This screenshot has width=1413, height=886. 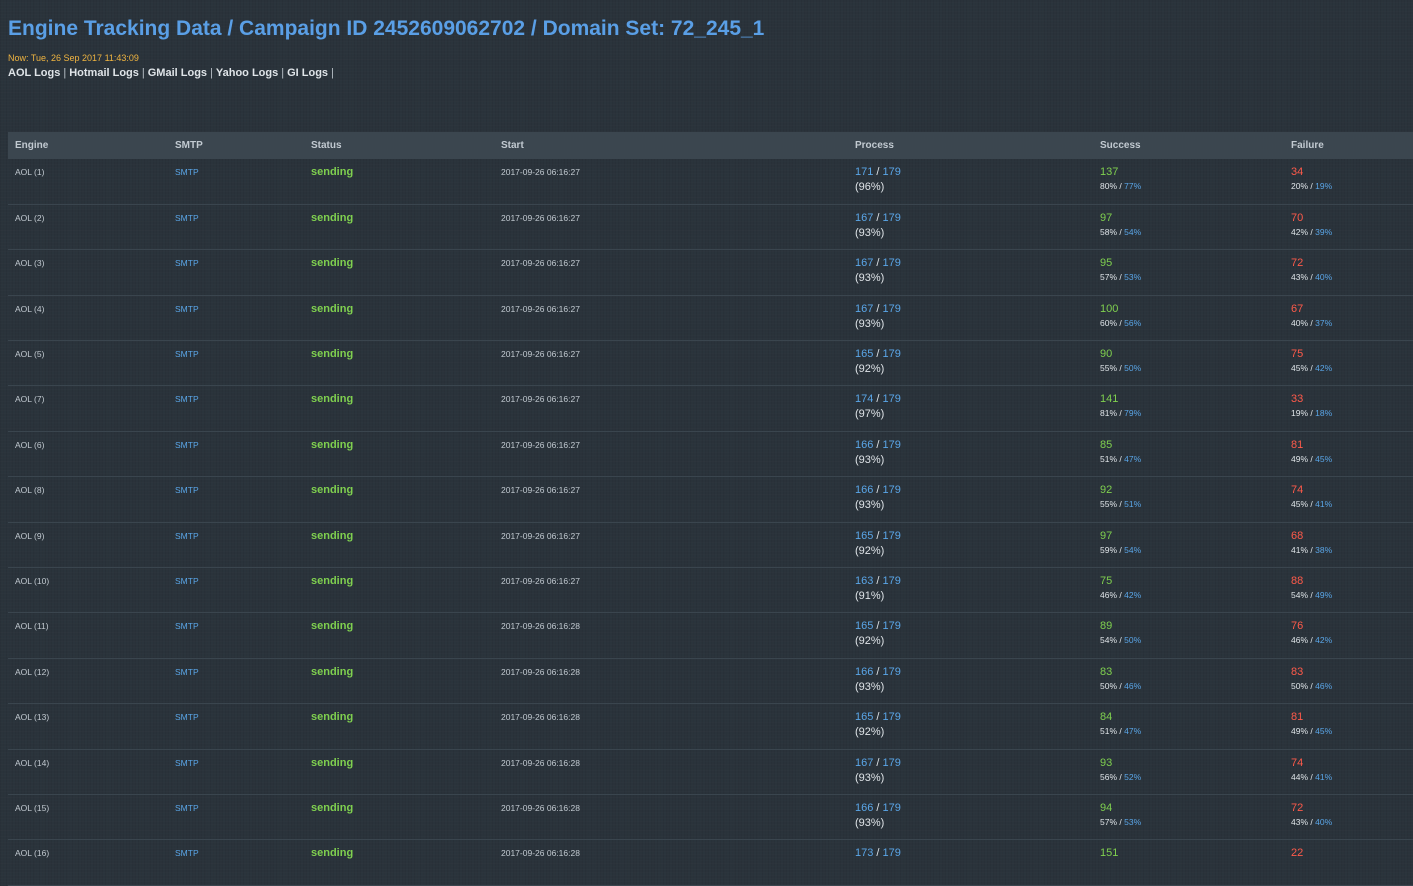 What do you see at coordinates (1348, 544) in the screenshot?
I see `failure-cell: 68 41% / 38%` at bounding box center [1348, 544].